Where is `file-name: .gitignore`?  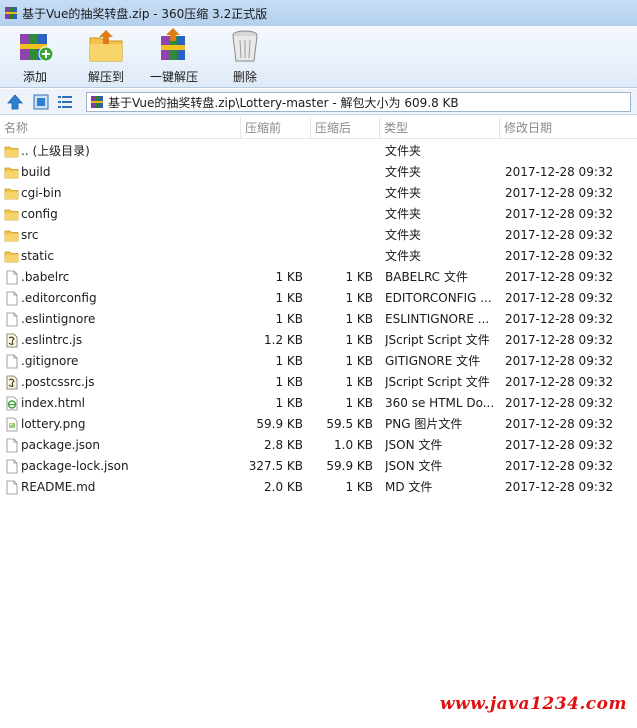 file-name: .gitignore is located at coordinates (50, 361).